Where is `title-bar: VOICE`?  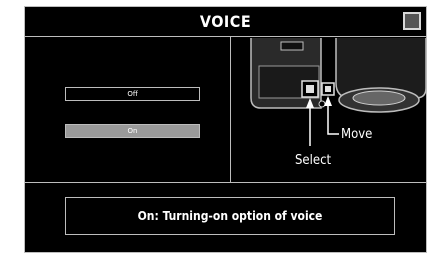
title-bar: VOICE is located at coordinates (225, 22).